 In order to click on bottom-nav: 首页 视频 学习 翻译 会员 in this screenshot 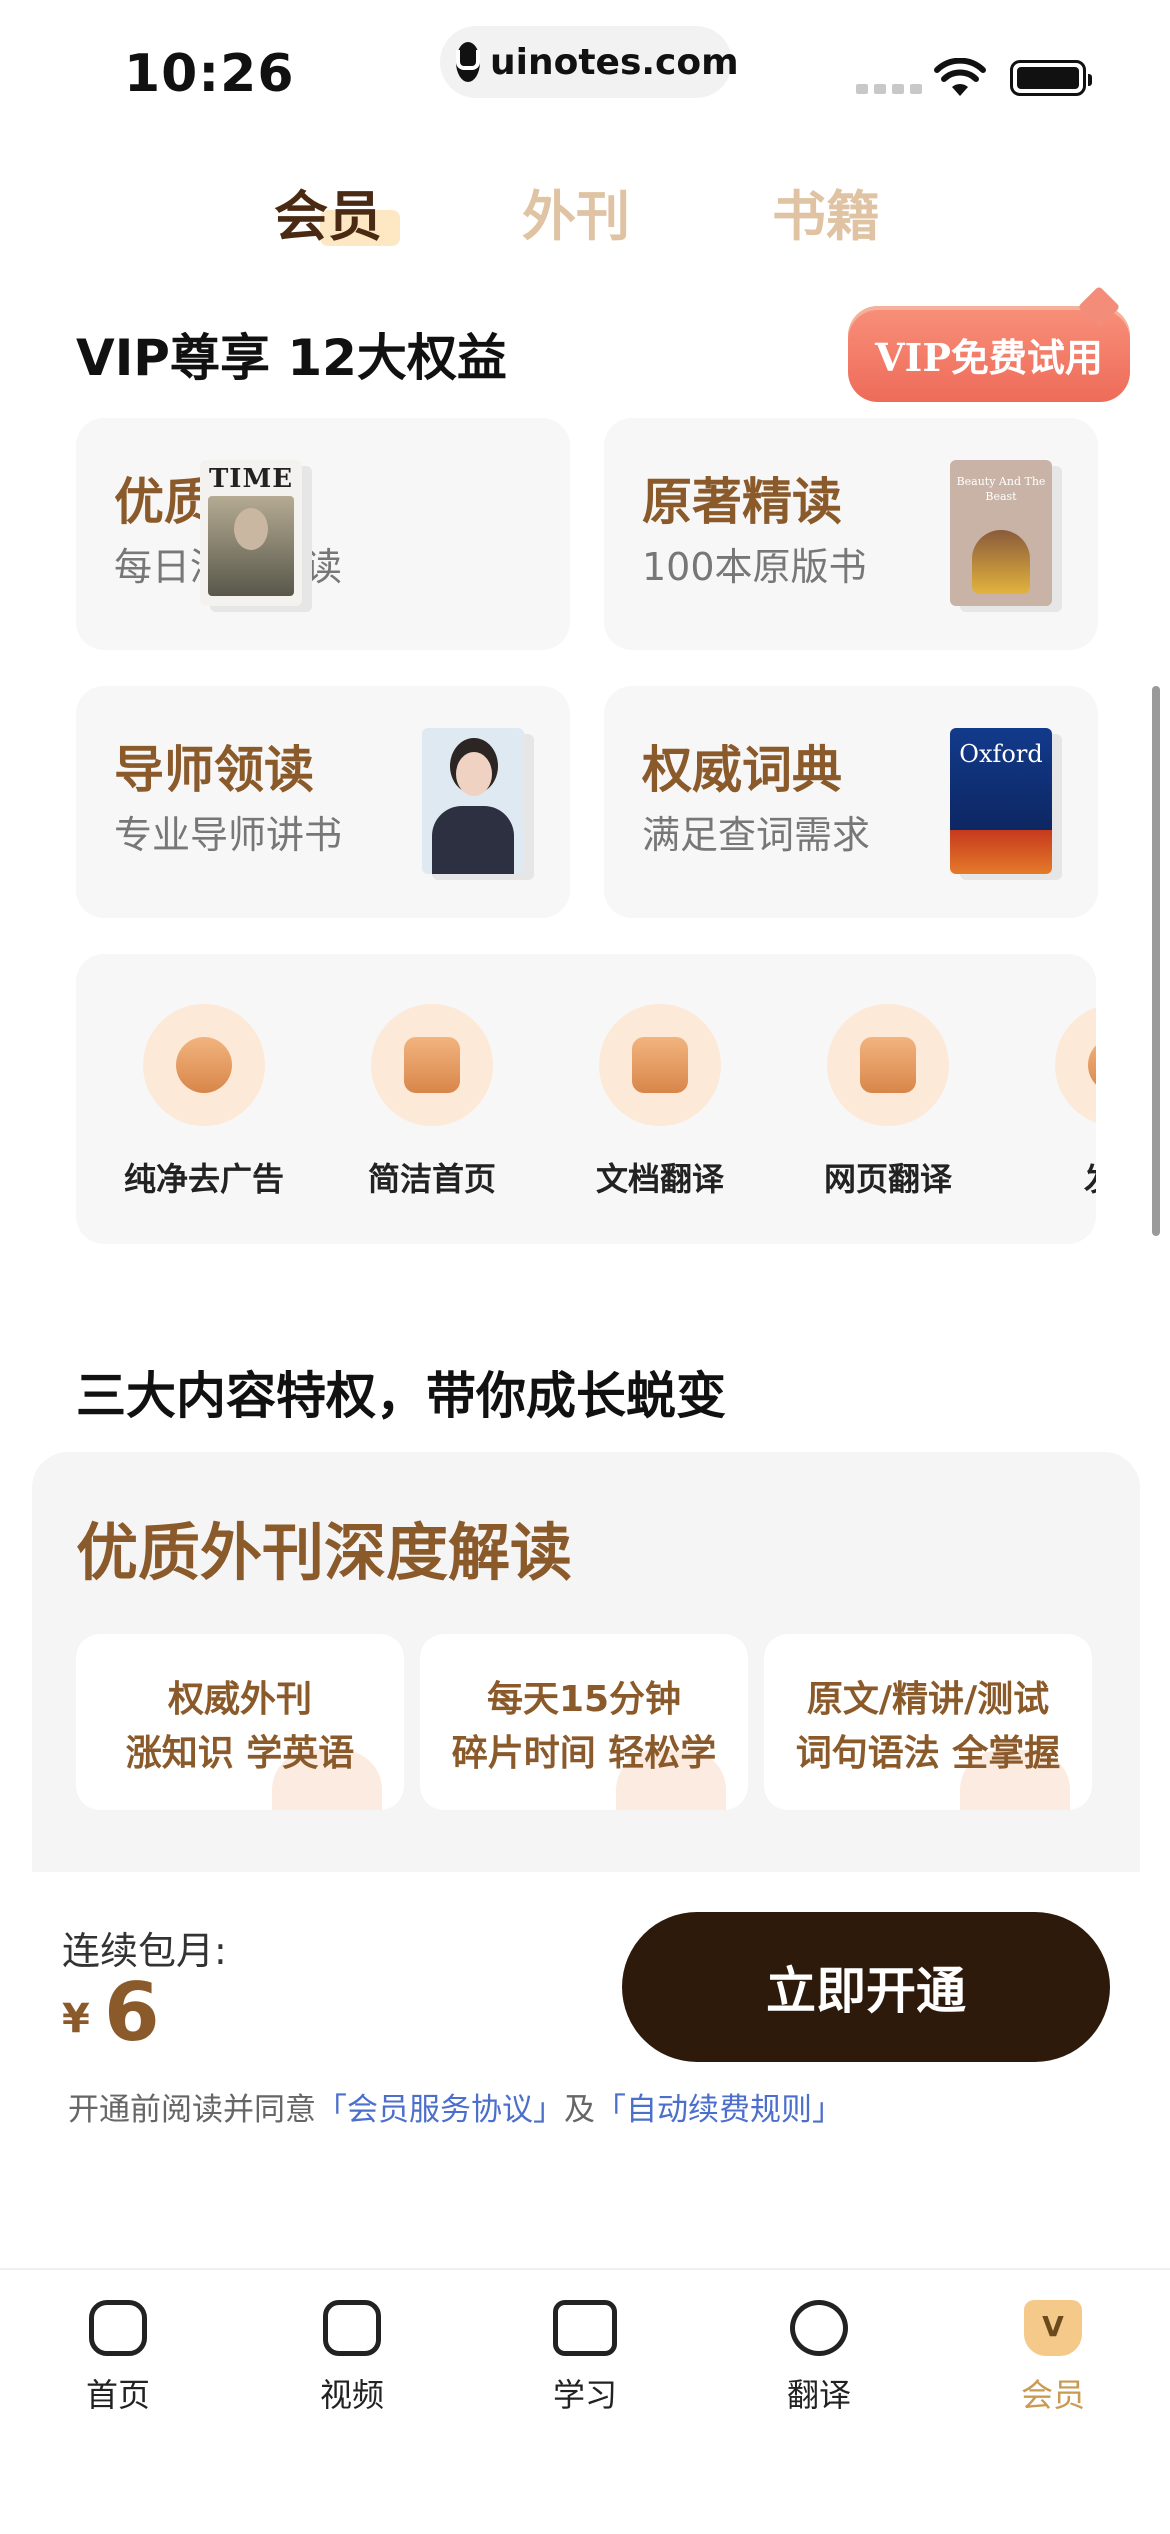, I will do `click(585, 2401)`.